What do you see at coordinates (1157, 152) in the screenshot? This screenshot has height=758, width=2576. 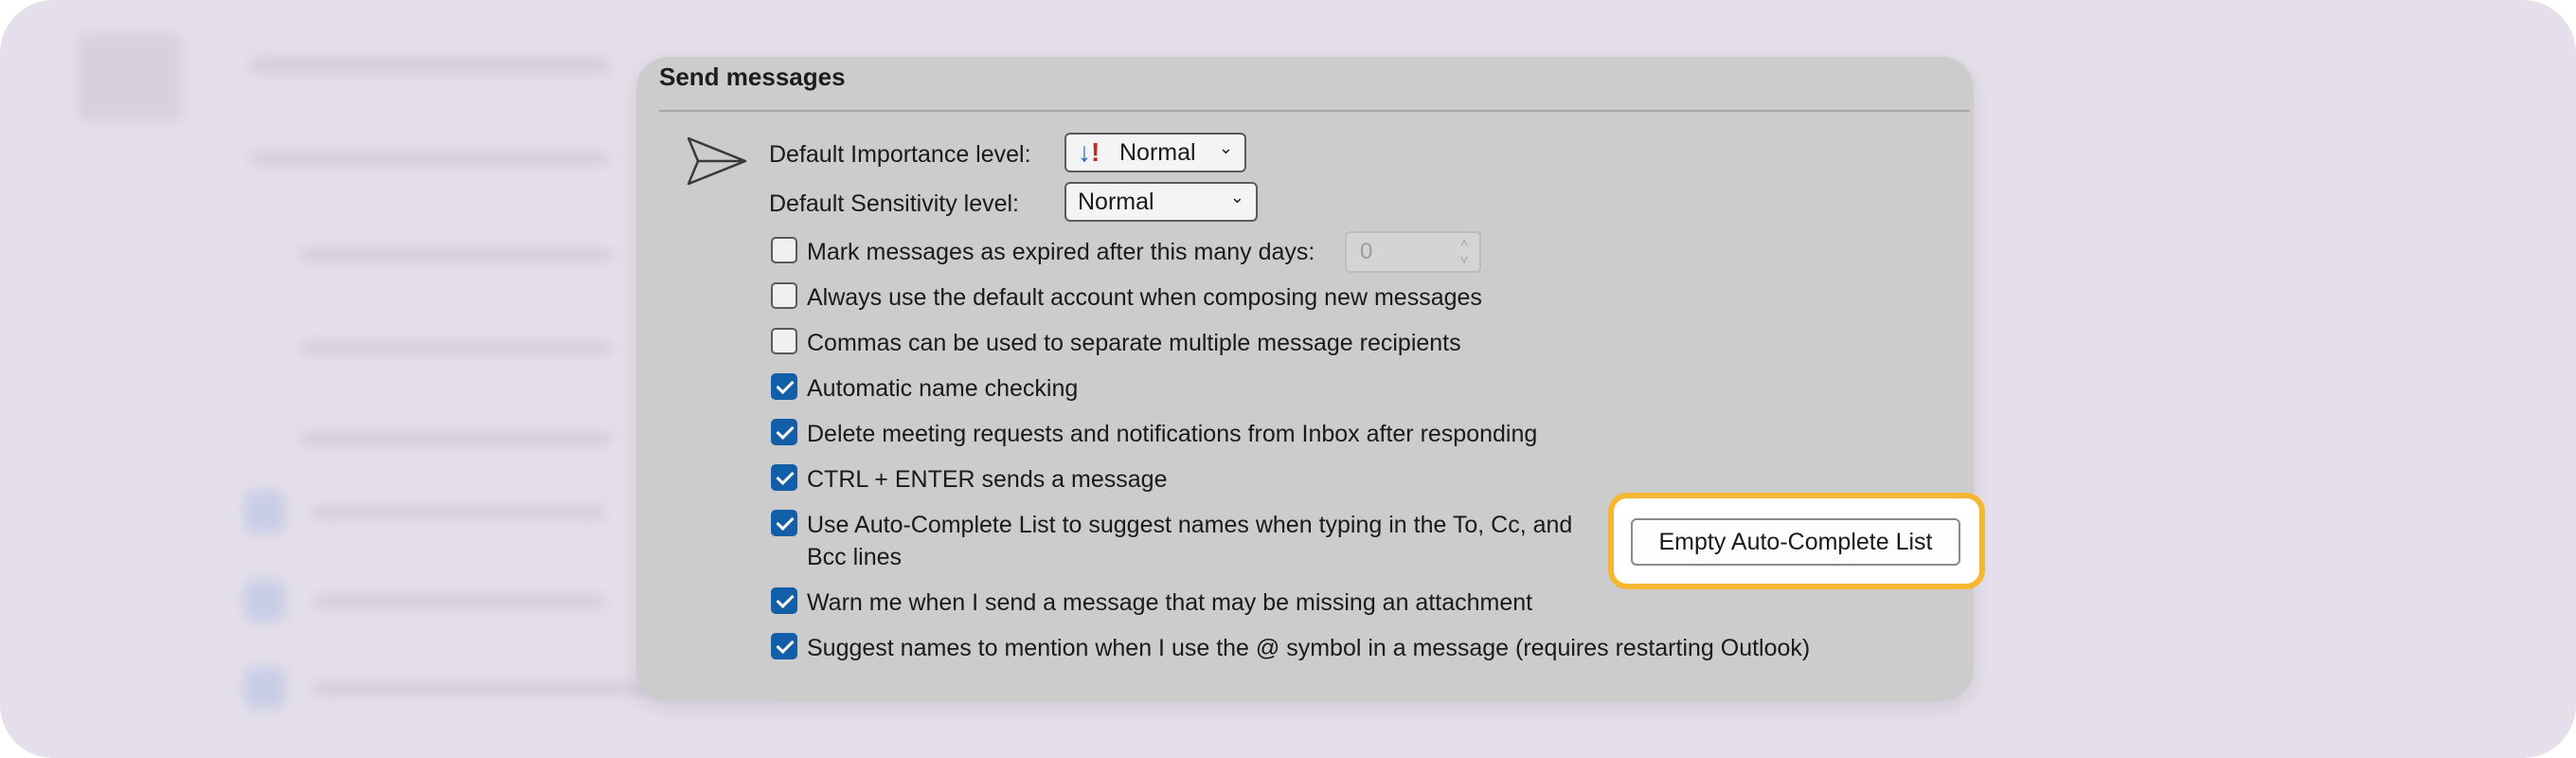 I see `importance-value: Normal` at bounding box center [1157, 152].